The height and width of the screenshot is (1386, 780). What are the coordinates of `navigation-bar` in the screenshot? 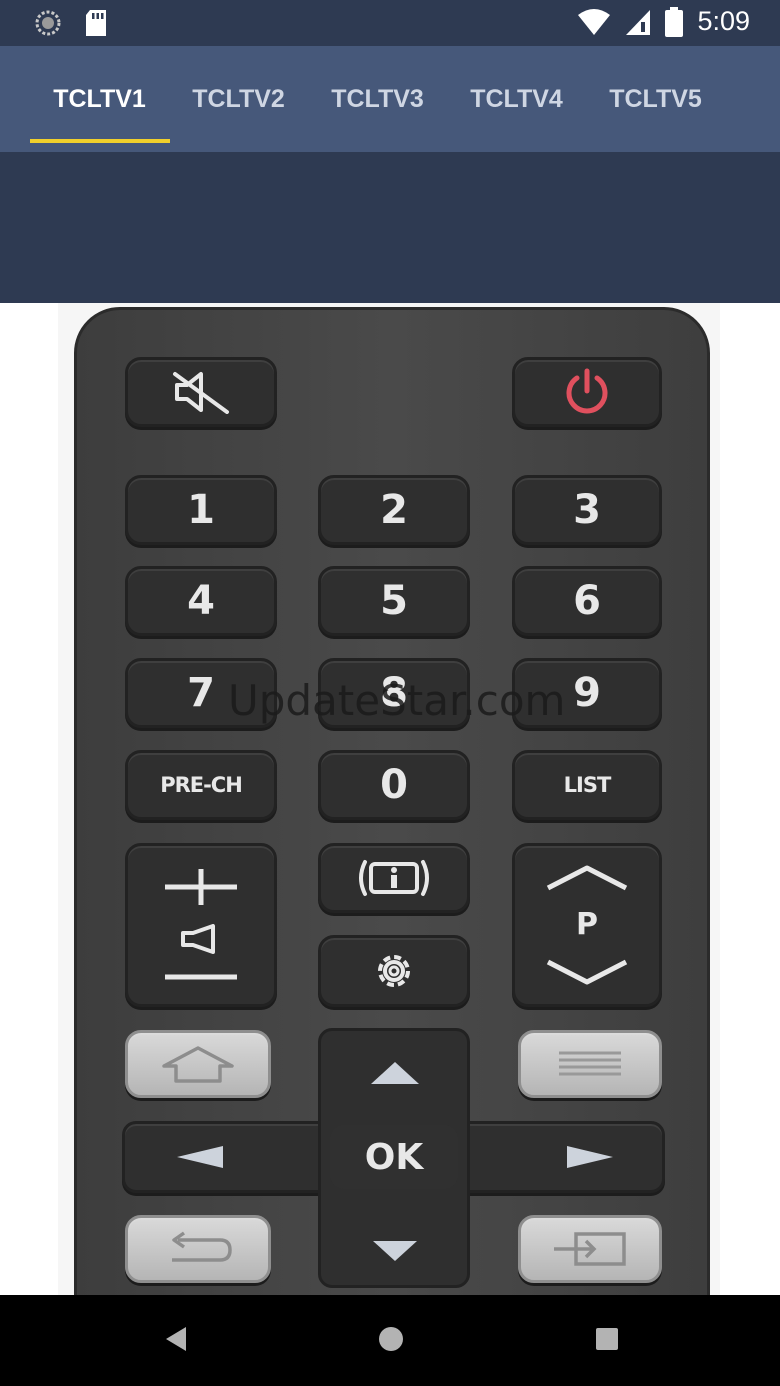 It's located at (390, 1340).